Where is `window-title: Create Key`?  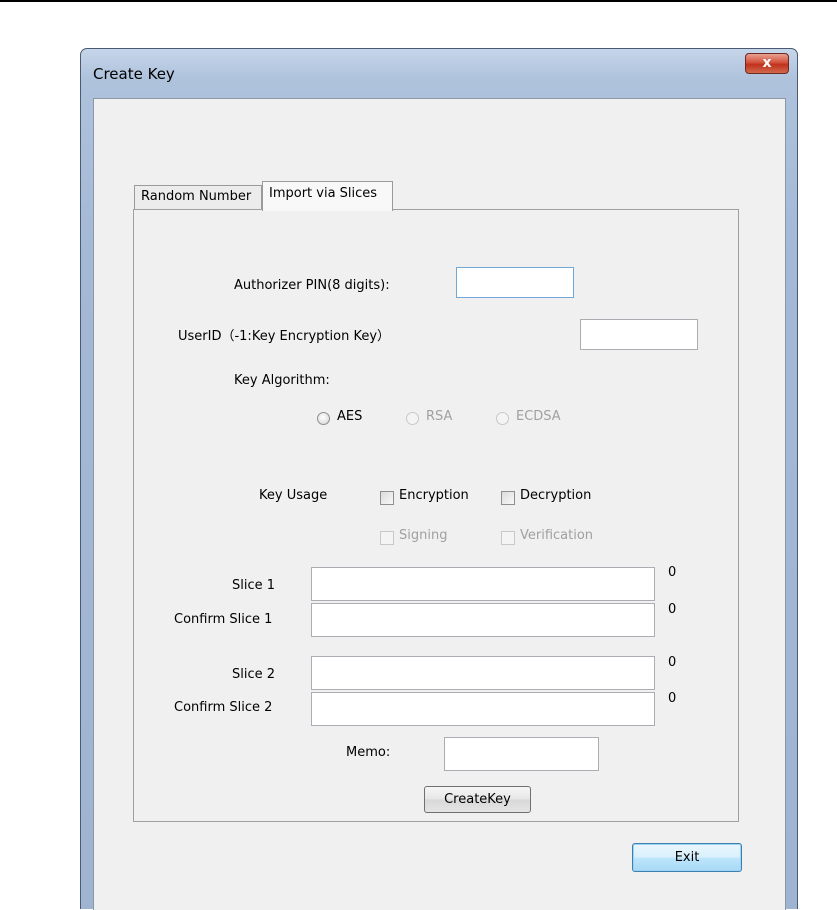 window-title: Create Key is located at coordinates (134, 74).